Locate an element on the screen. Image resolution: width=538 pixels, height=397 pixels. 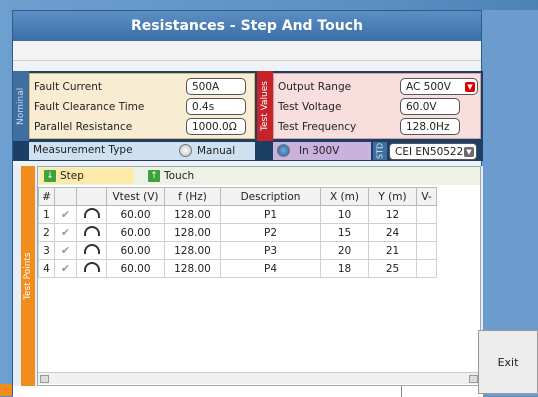
col-header-y: Y (m) is located at coordinates (392, 196).